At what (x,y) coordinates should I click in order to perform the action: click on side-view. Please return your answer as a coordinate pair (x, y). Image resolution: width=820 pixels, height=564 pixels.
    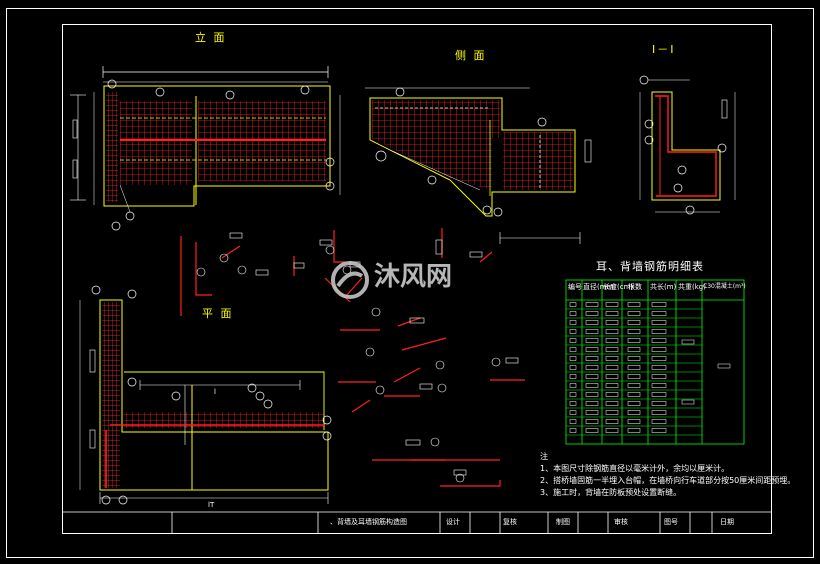
    Looking at the image, I should click on (478, 165).